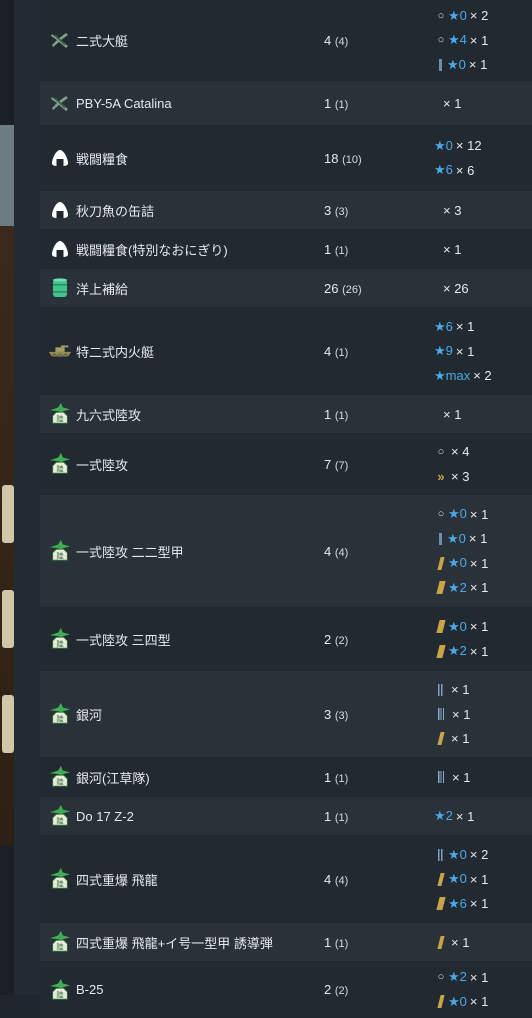 This screenshot has width=532, height=1018. What do you see at coordinates (328, 210) in the screenshot?
I see `count-total: 3` at bounding box center [328, 210].